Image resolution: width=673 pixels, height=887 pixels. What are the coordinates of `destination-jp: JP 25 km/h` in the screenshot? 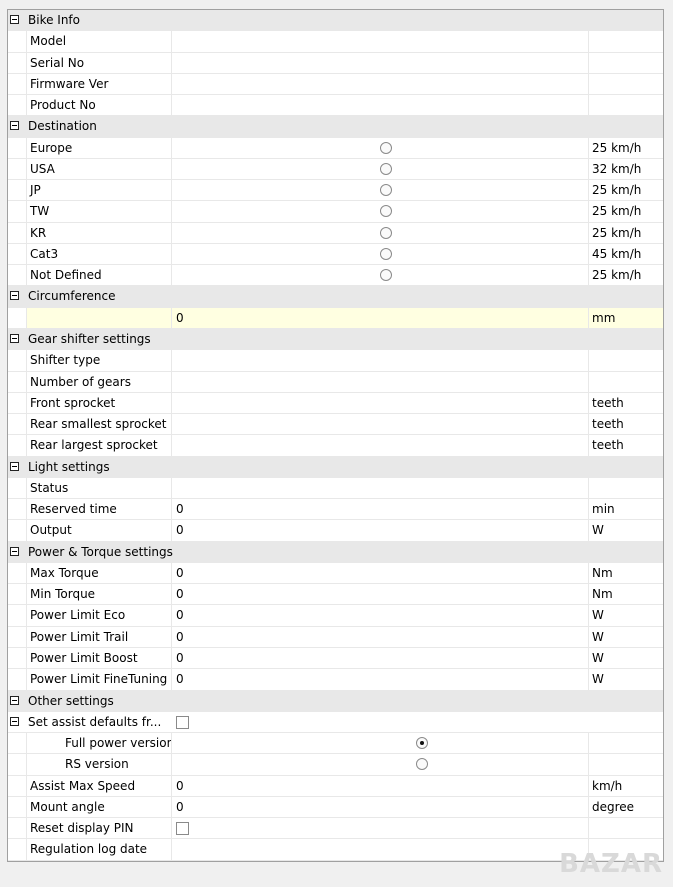 It's located at (335, 191).